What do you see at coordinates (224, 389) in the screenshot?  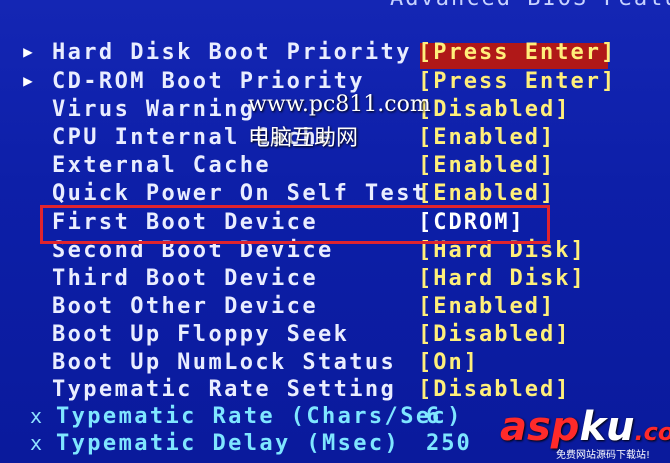 I see `setting-label: Typematic Rate Setting` at bounding box center [224, 389].